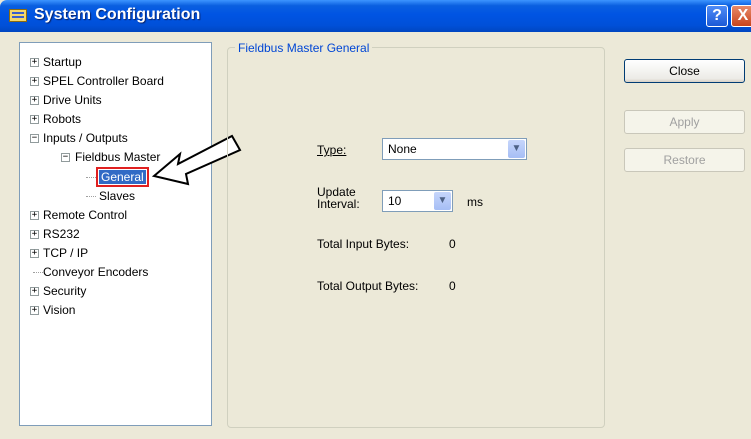 The image size is (751, 439). I want to click on tree-item-general: General, so click(122, 177).